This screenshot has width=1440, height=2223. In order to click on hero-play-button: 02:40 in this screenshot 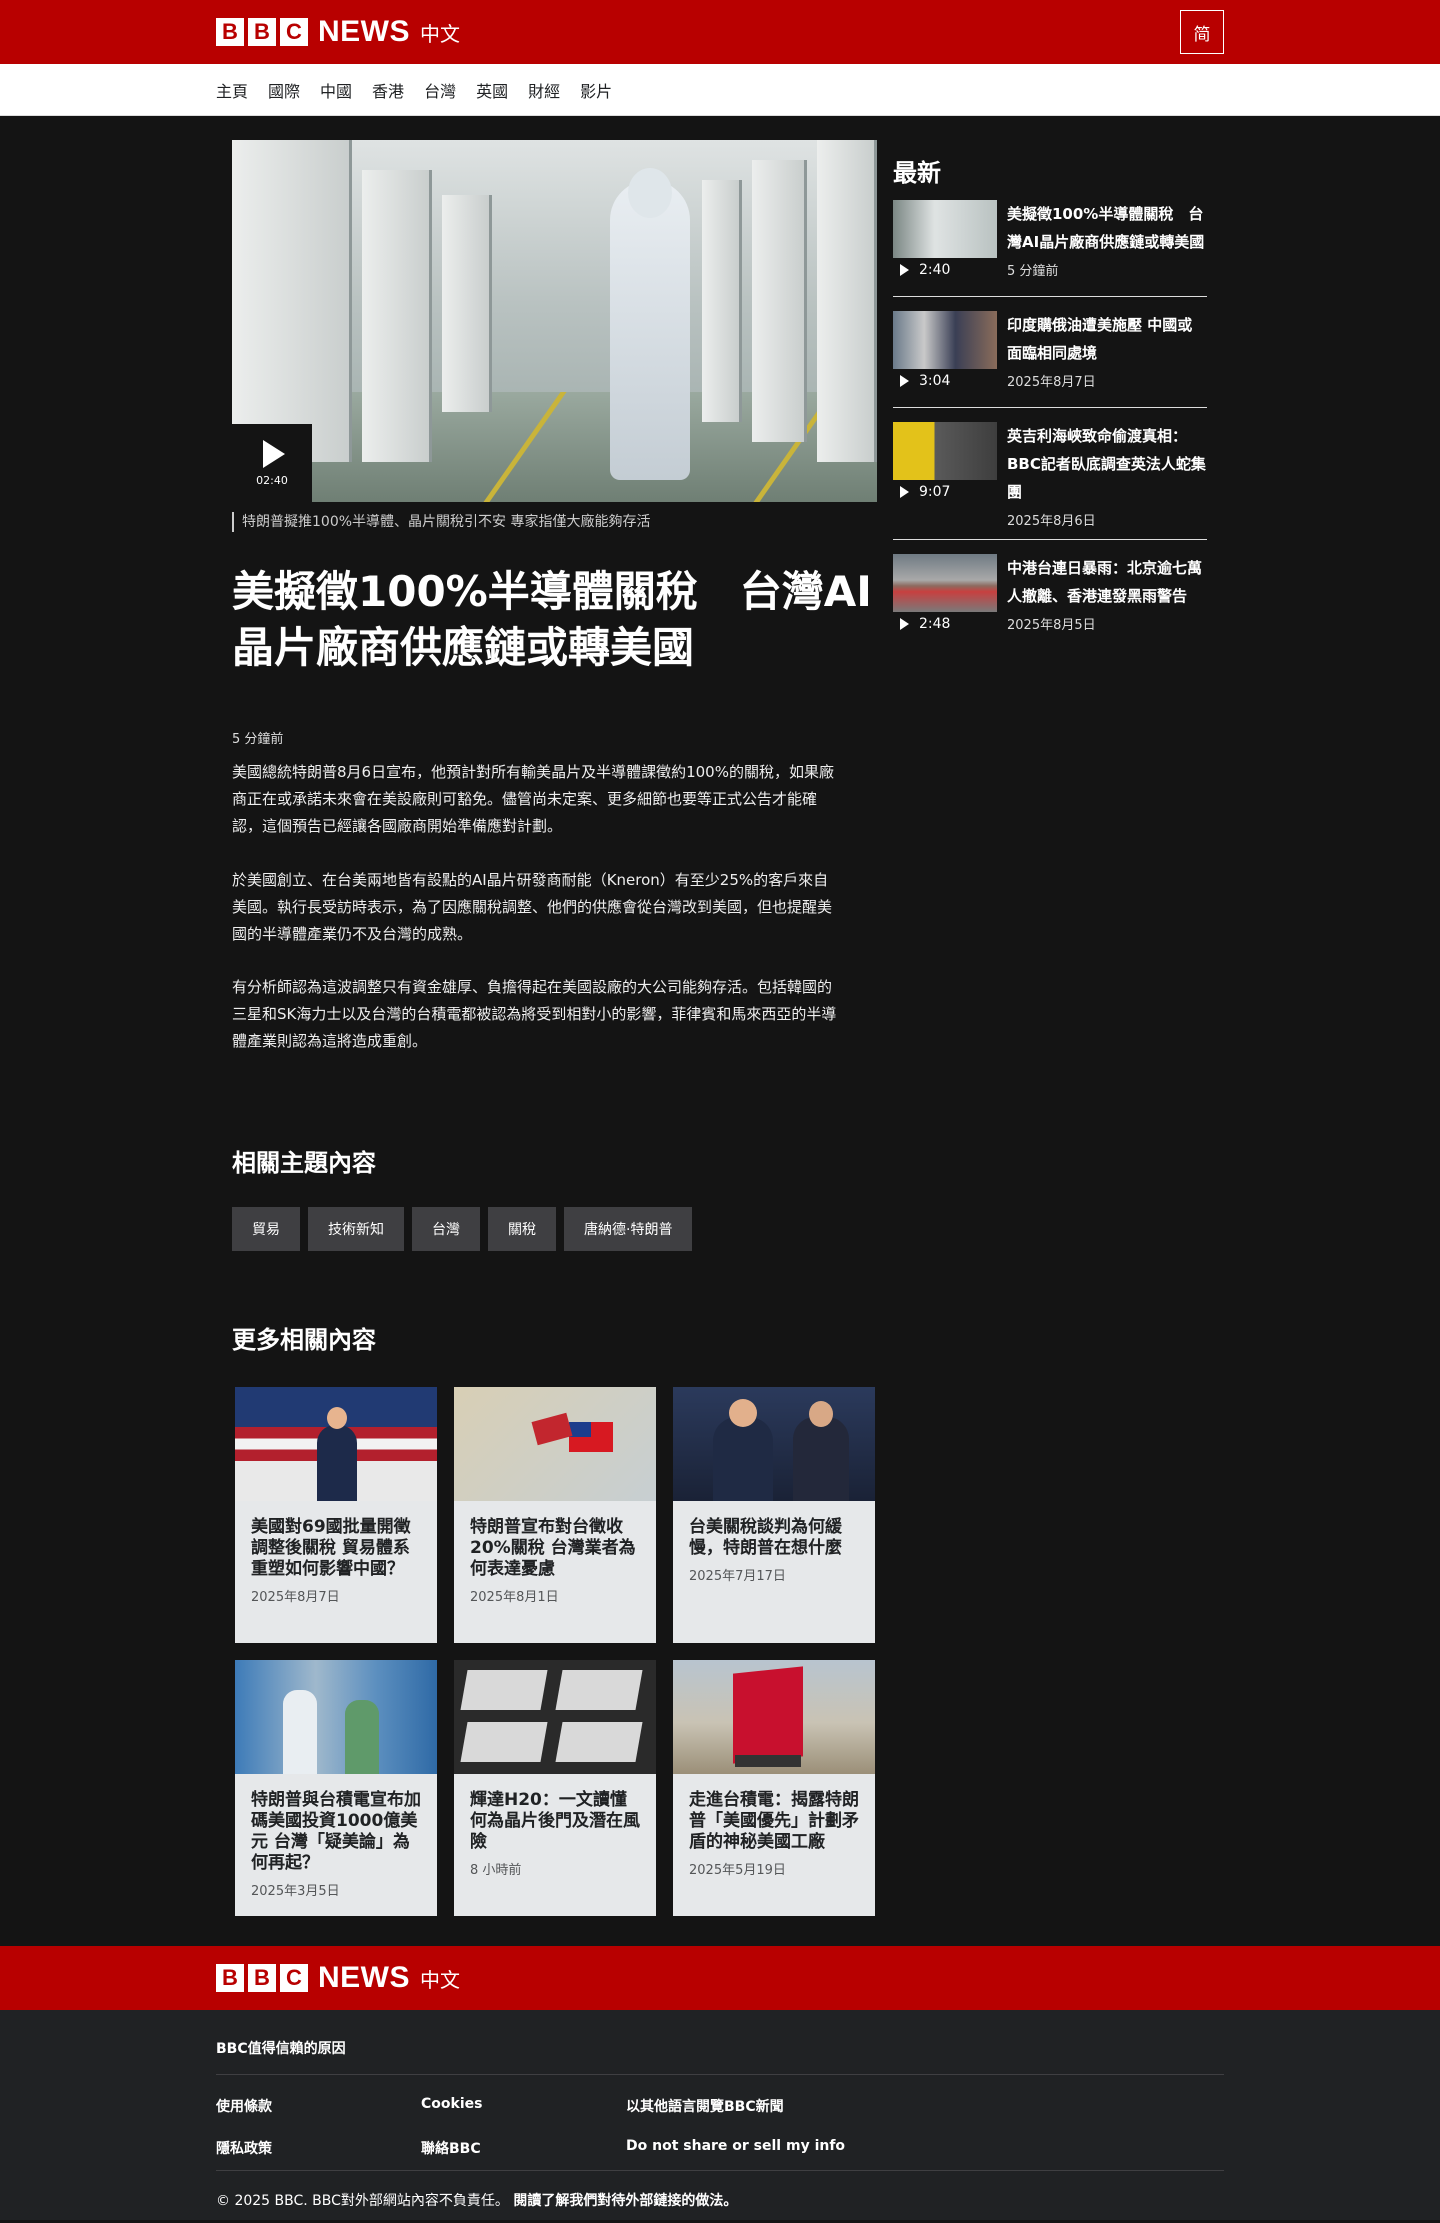, I will do `click(272, 463)`.